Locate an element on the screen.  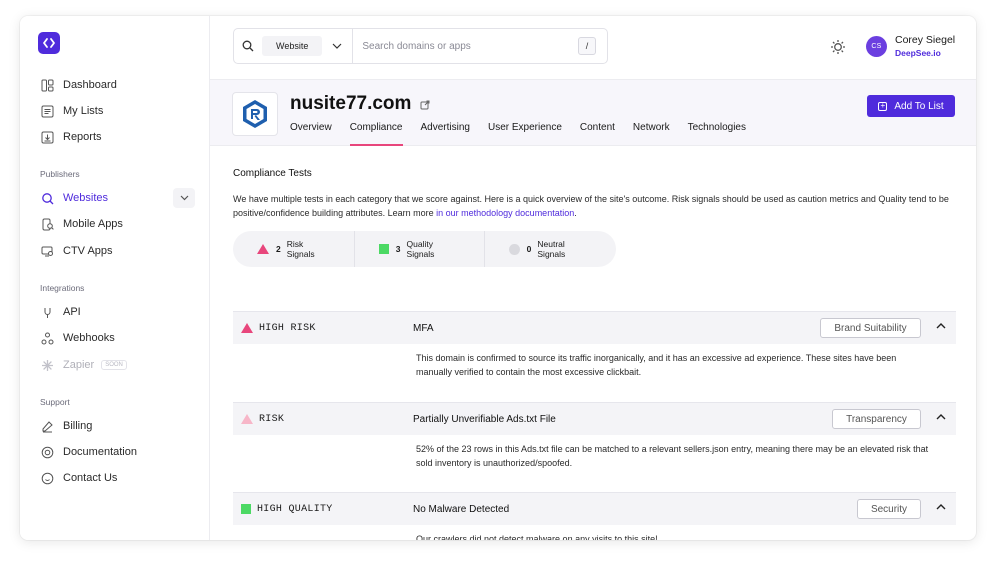
test-header: HIGH RISK MFA Brand Suitability is located at coordinates (594, 327).